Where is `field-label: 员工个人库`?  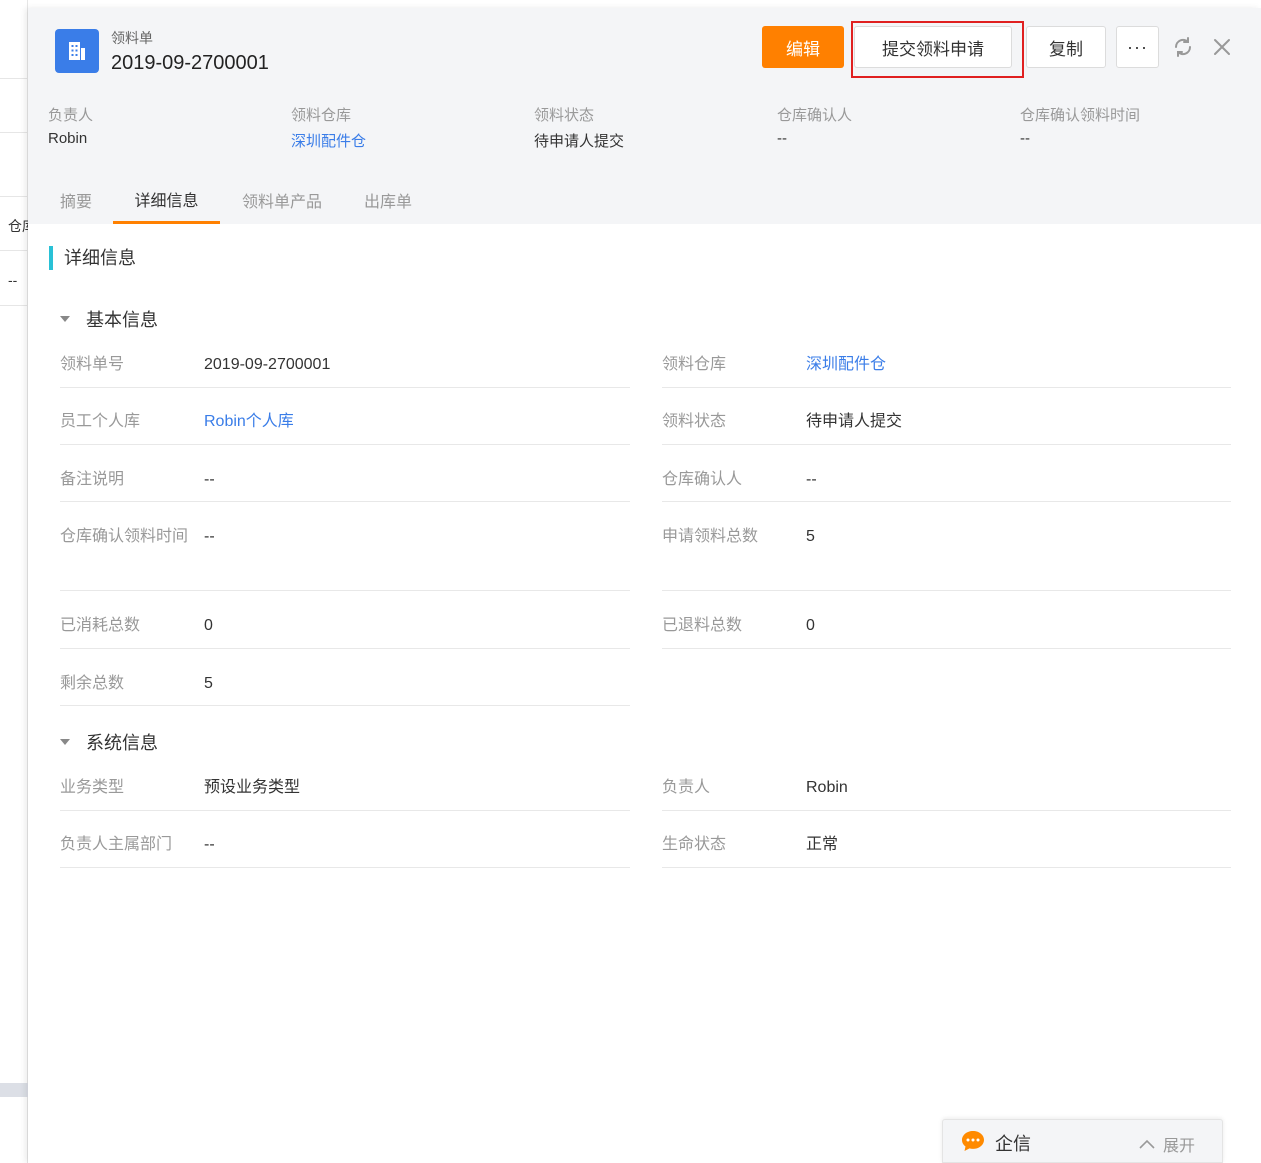 field-label: 员工个人库 is located at coordinates (100, 421).